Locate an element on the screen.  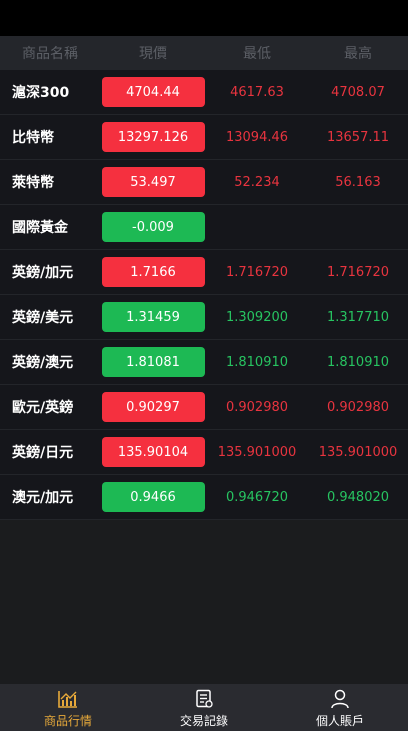
quote-row: 國際黃金 -0.009 is located at coordinates (204, 227).